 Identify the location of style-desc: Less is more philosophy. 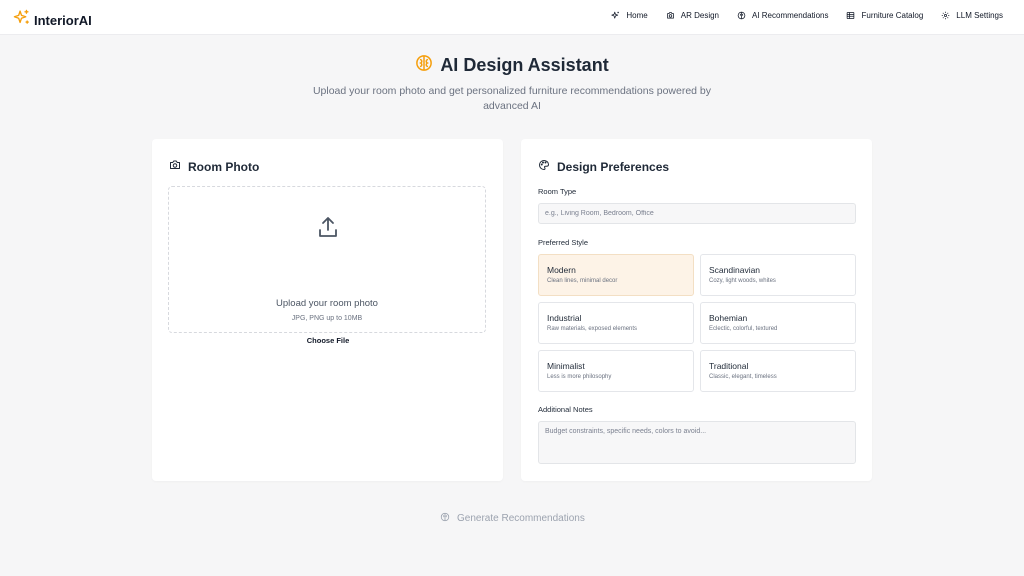
(579, 377).